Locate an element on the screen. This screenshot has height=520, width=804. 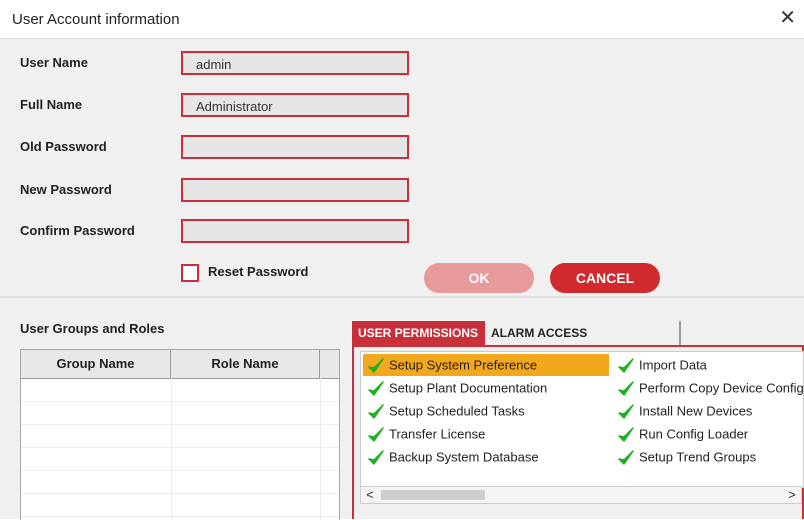
horizontal-scrollbar: < > is located at coordinates (581, 495).